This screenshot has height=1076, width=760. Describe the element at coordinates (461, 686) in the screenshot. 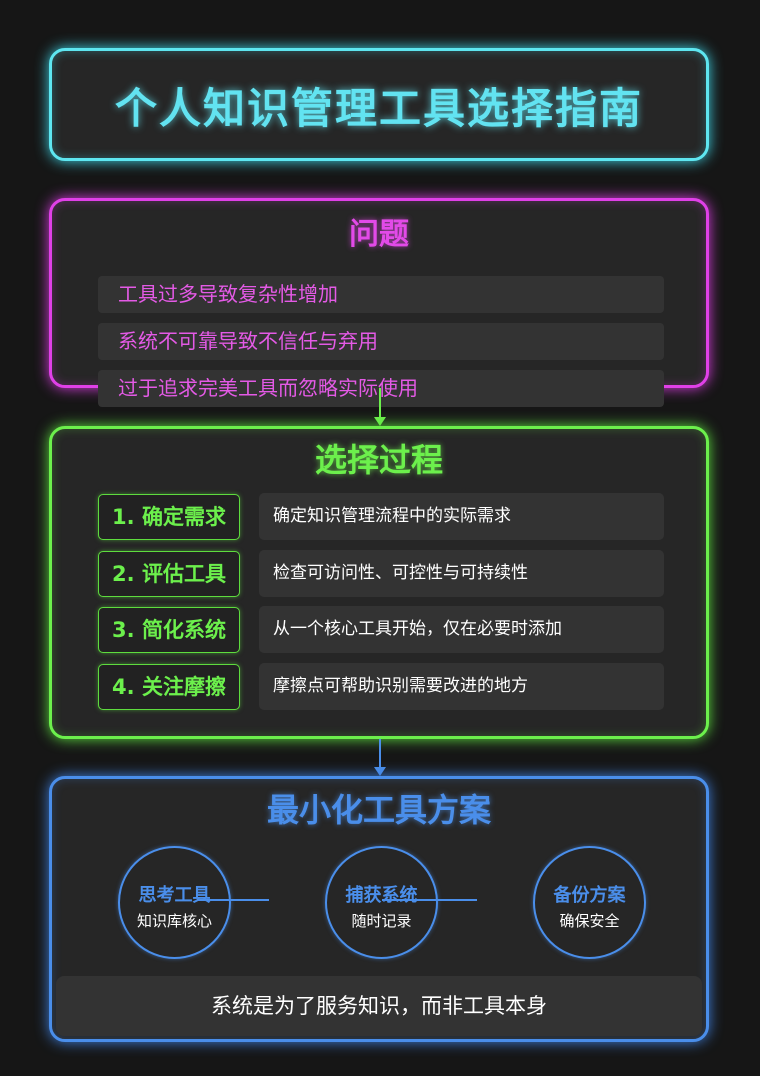

I see `step-description: 摩擦点可帮助识别需要改进的地方` at that location.